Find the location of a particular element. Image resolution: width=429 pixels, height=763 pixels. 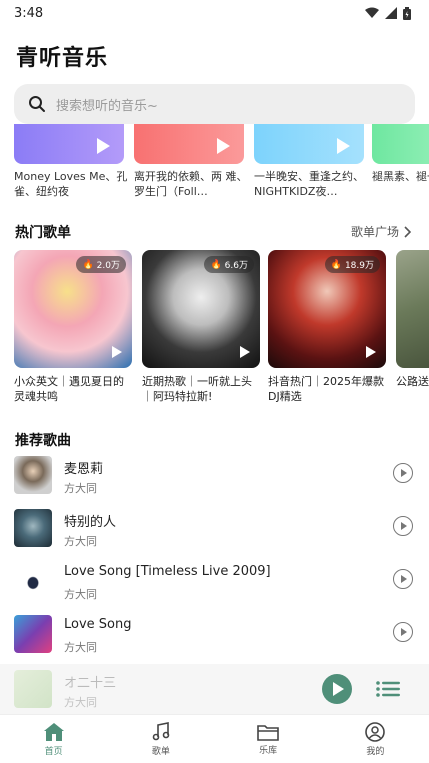

home-icon is located at coordinates (53, 731).